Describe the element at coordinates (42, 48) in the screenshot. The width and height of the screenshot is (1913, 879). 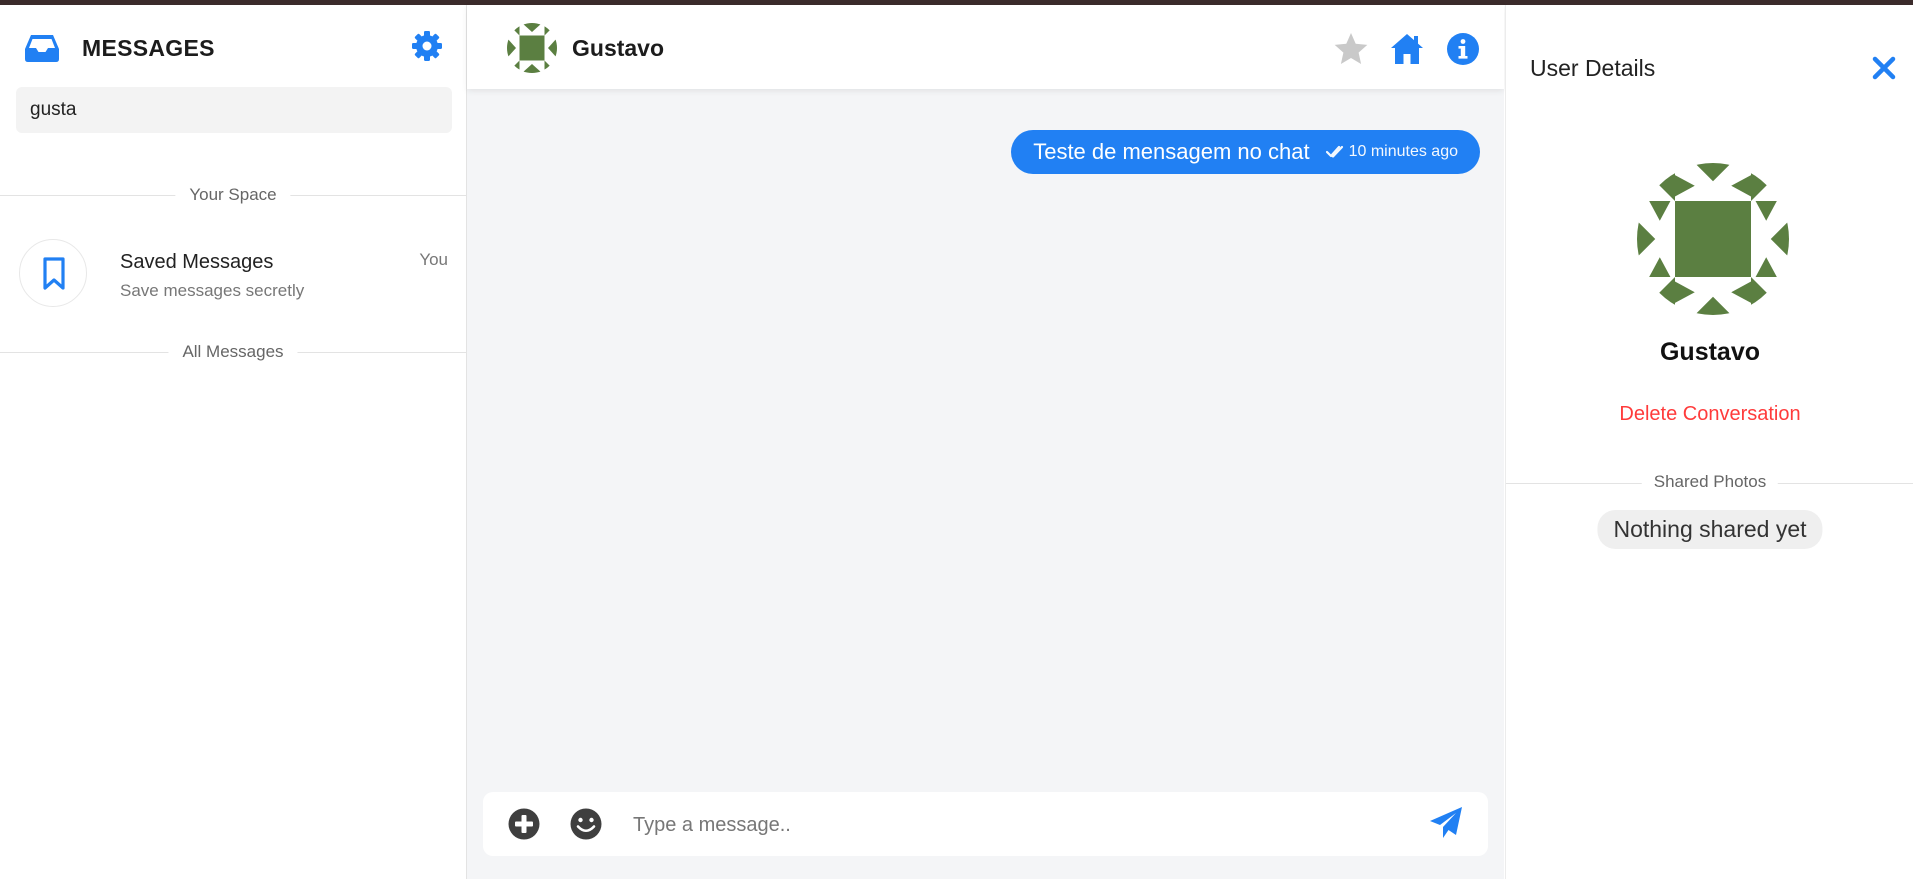
I see `inbox-icon` at that location.